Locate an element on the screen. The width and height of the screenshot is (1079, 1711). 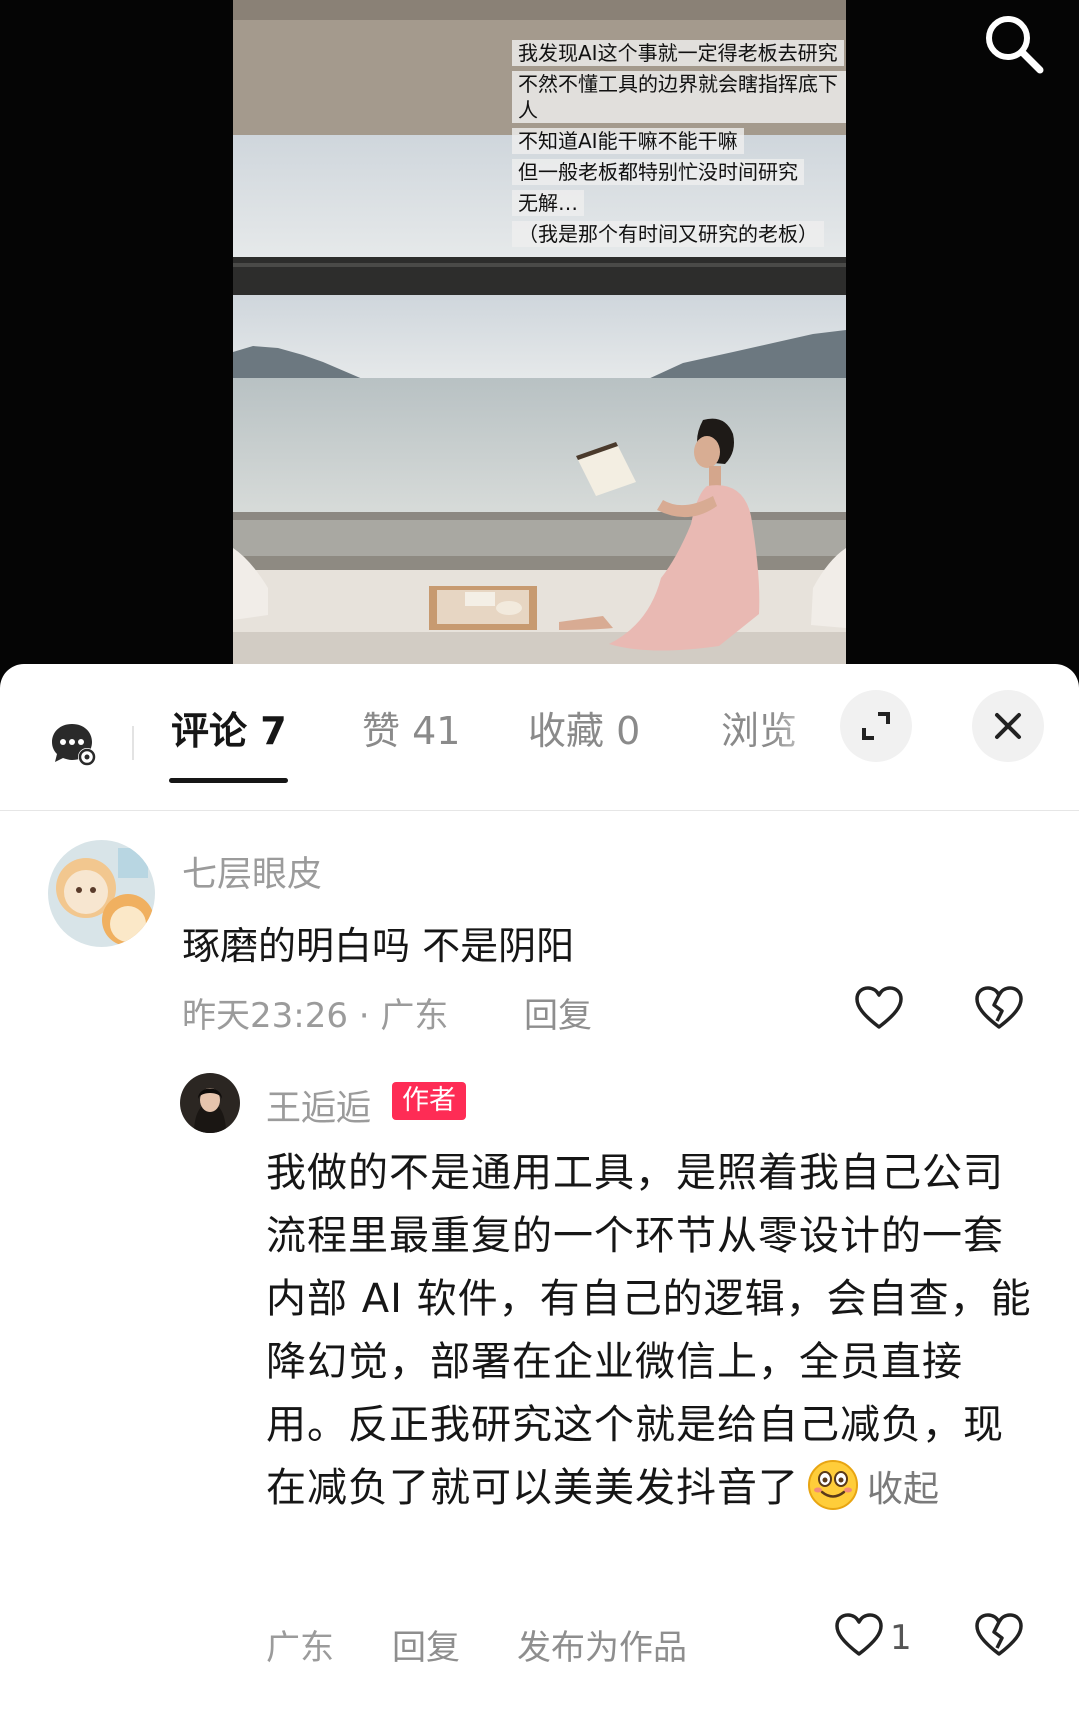
reply-like-button is located at coordinates (859, 1637).